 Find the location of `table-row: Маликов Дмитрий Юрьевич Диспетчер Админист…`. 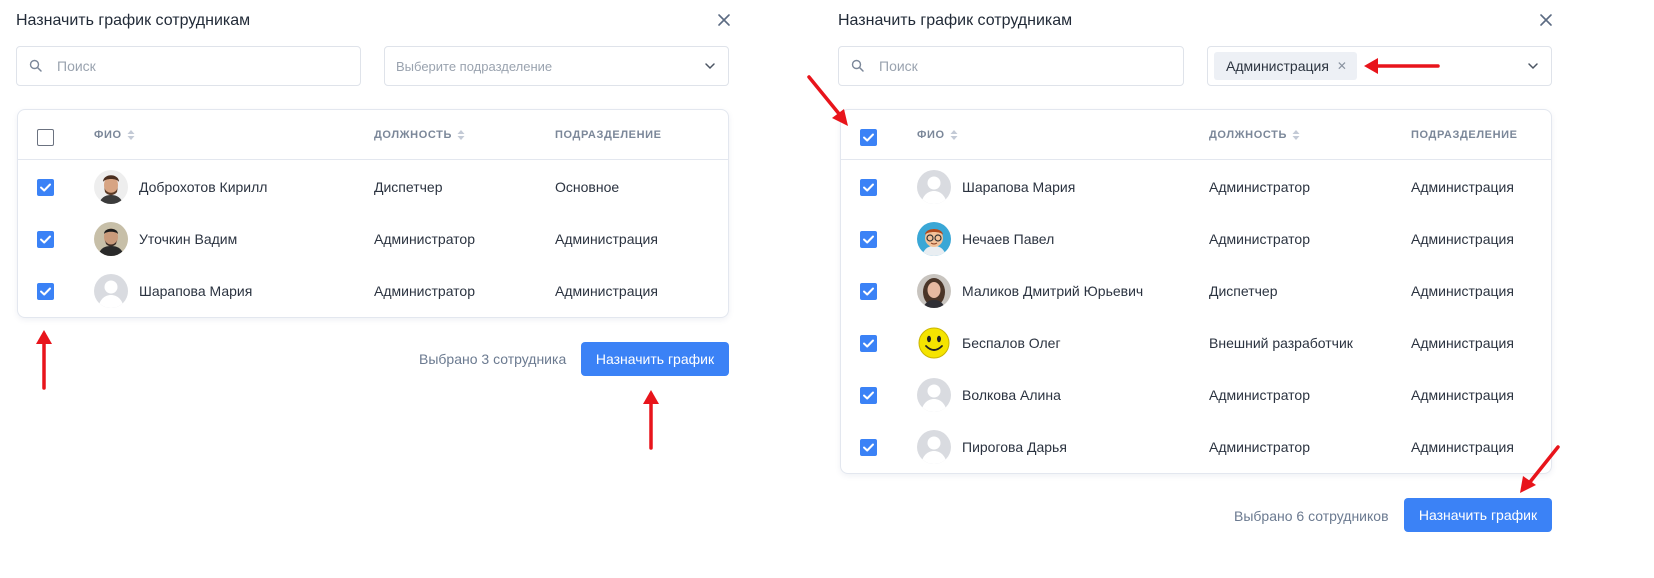

table-row: Маликов Дмитрий Юрьевич Диспетчер Админист… is located at coordinates (1196, 291).